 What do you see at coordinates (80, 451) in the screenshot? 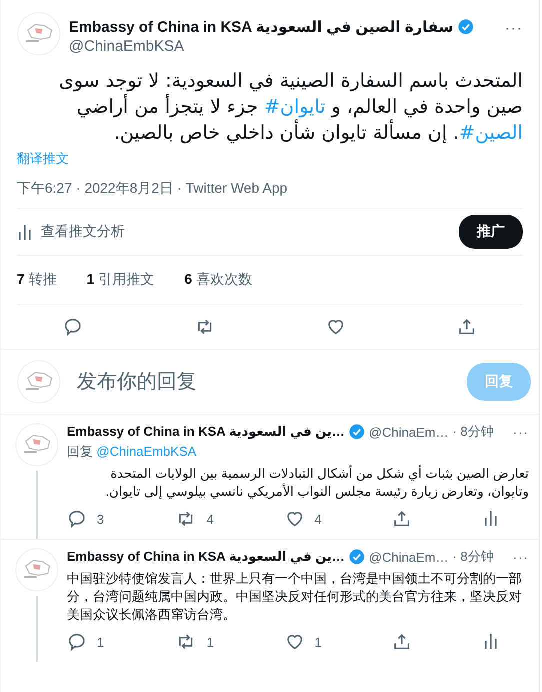
I see `replying-to-label: 回复` at bounding box center [80, 451].